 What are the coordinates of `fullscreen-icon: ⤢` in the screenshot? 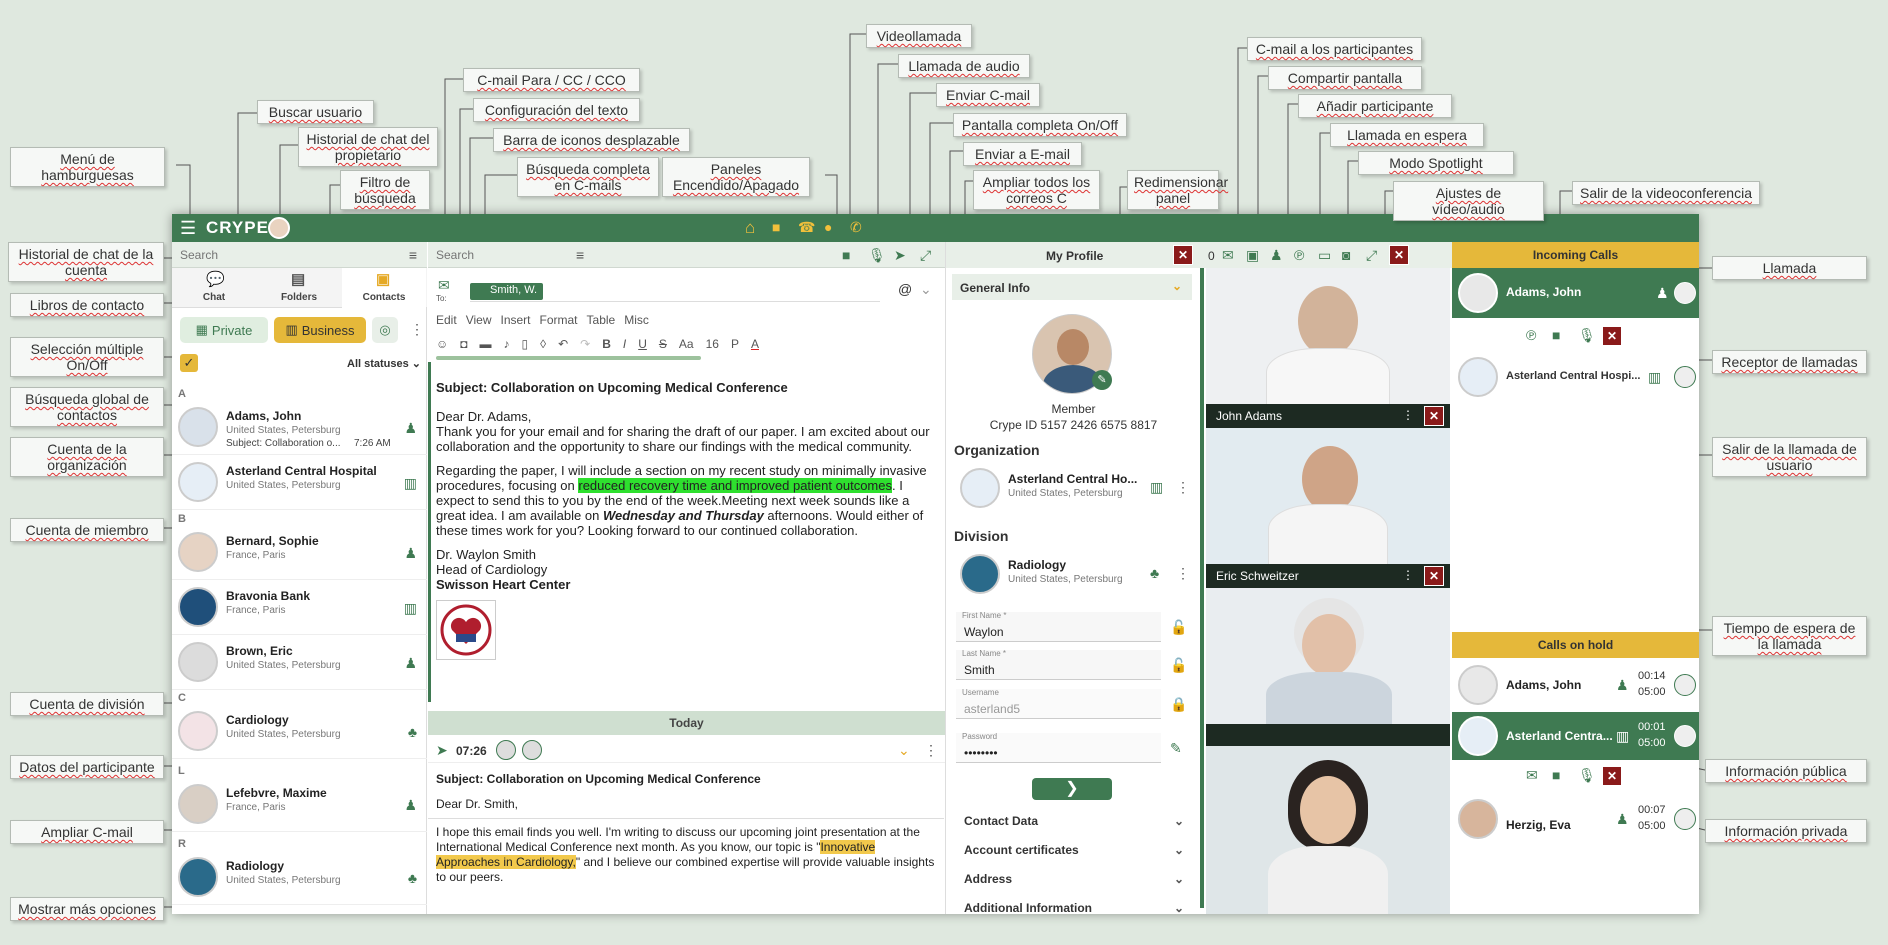 It's located at (925, 255).